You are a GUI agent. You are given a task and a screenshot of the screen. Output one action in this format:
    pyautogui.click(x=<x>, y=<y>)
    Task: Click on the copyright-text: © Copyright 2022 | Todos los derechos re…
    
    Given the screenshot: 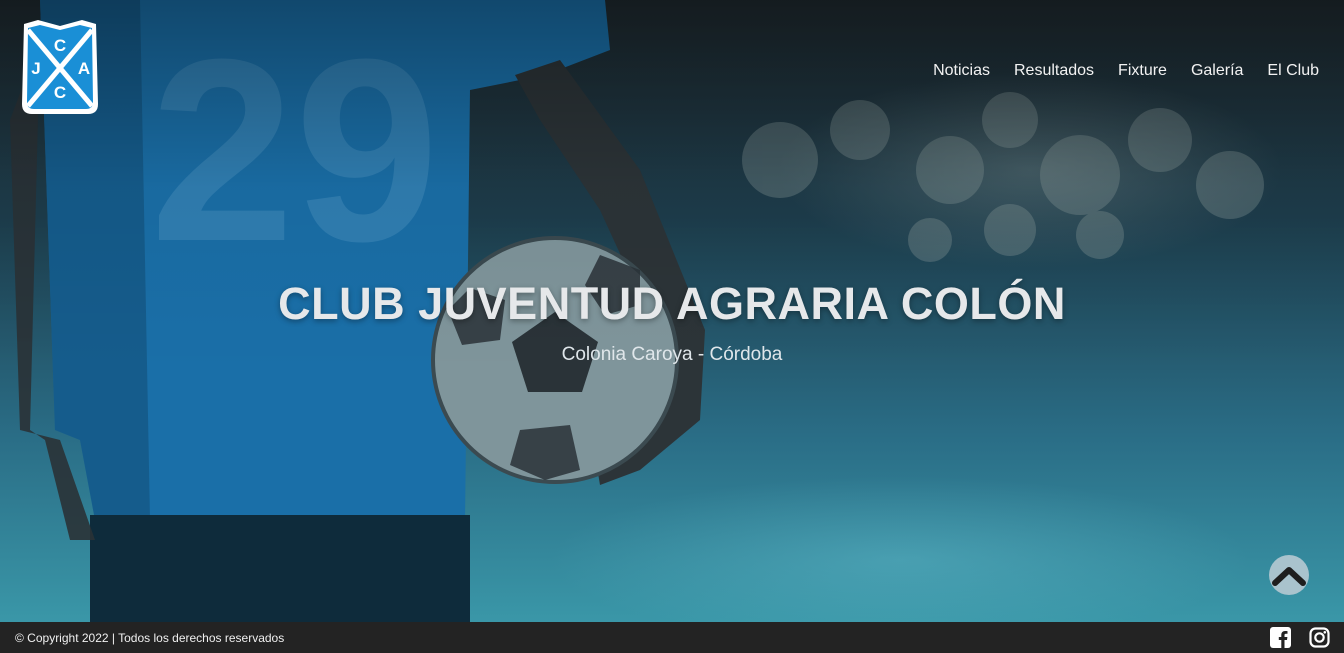 What is the action you would take?
    pyautogui.click(x=150, y=638)
    